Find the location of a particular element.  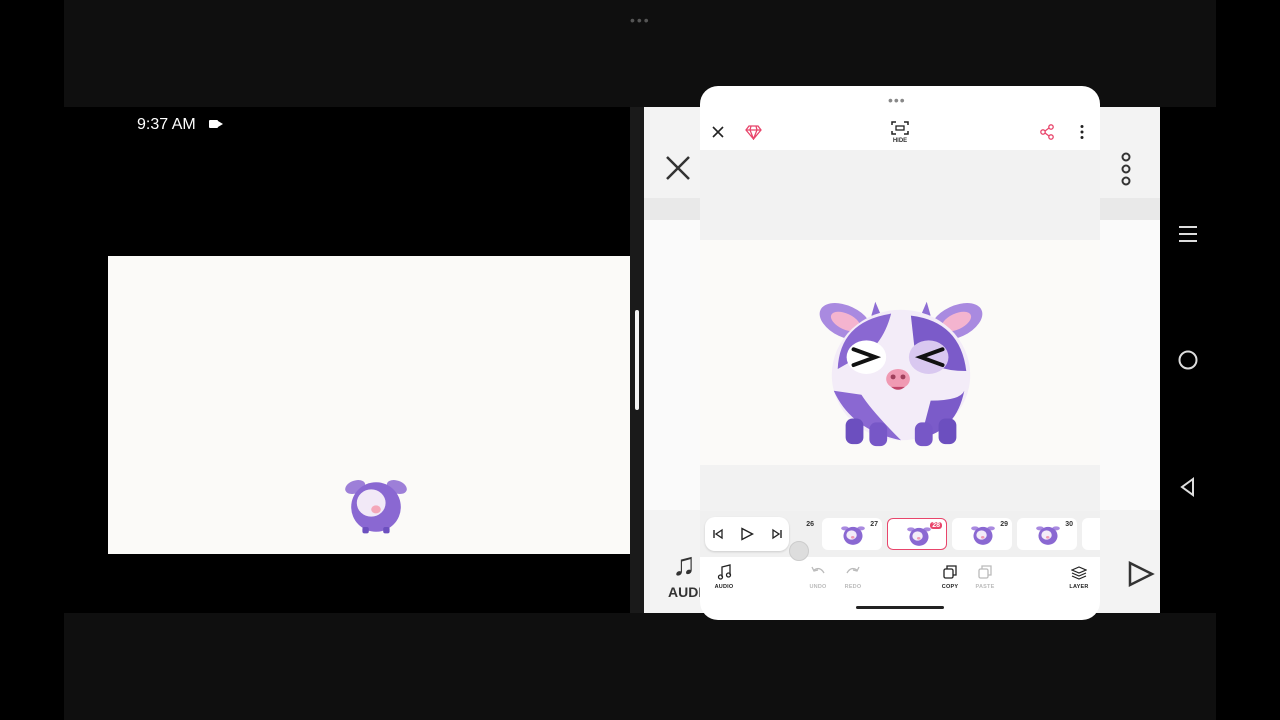

redo-icon is located at coordinates (853, 570).